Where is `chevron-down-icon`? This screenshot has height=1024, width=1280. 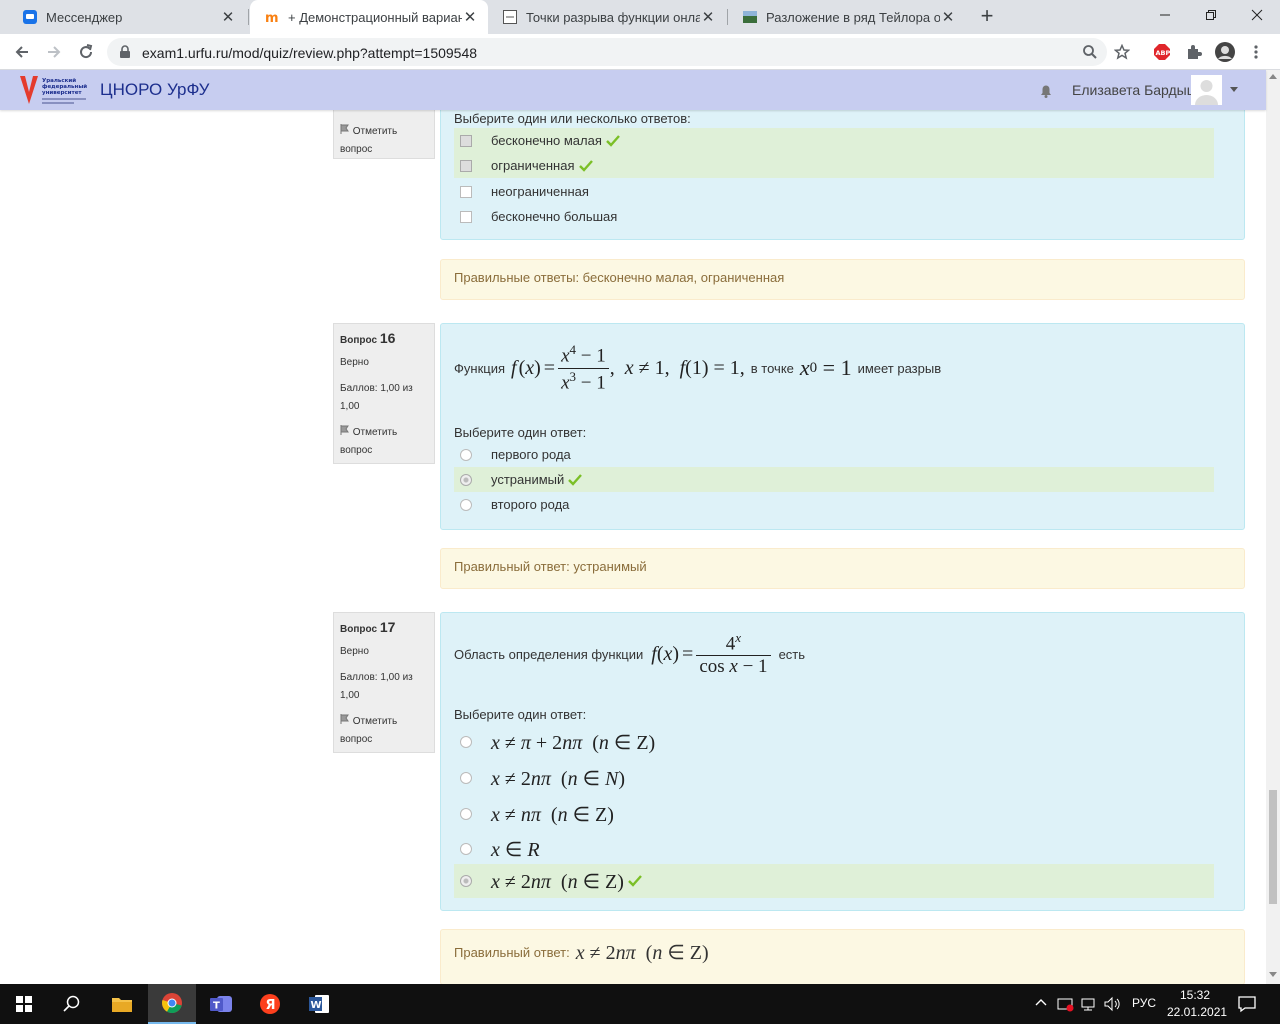 chevron-down-icon is located at coordinates (1234, 90).